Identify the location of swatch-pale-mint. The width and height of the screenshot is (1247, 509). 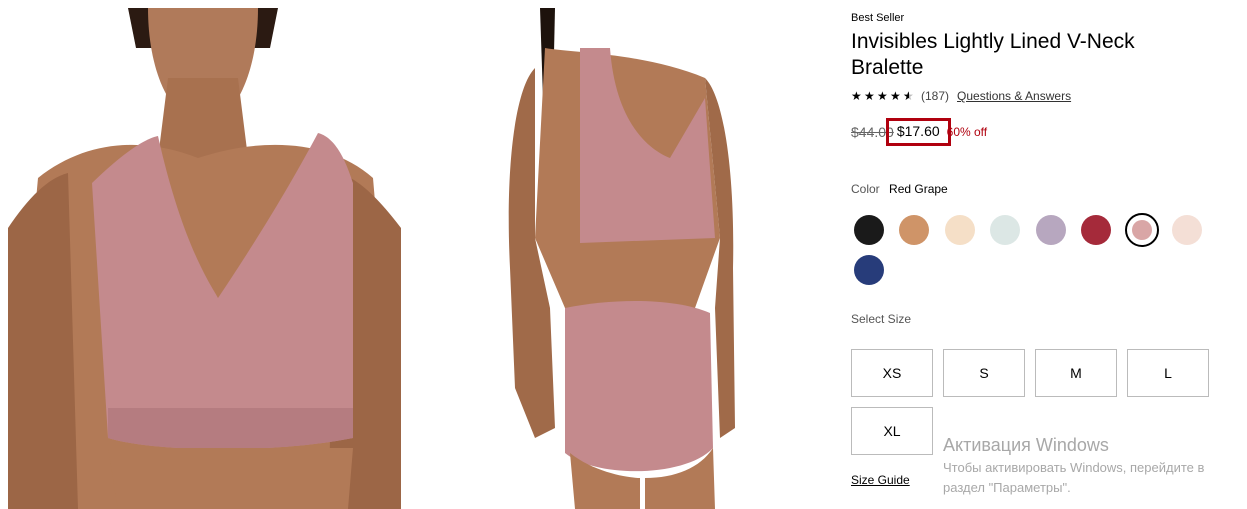
(1005, 230).